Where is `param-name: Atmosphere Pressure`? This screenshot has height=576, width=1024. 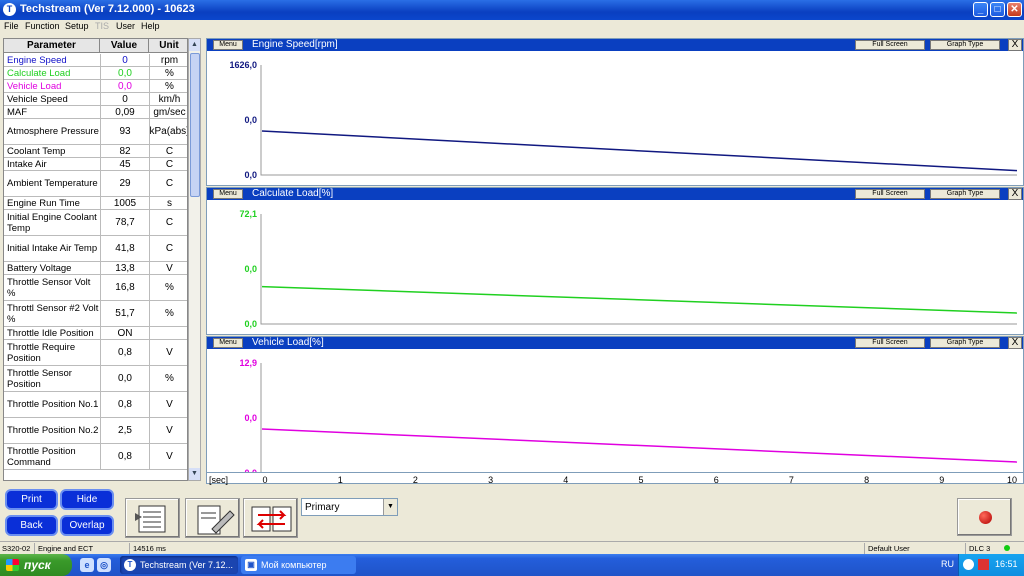
param-name: Atmosphere Pressure is located at coordinates (53, 131).